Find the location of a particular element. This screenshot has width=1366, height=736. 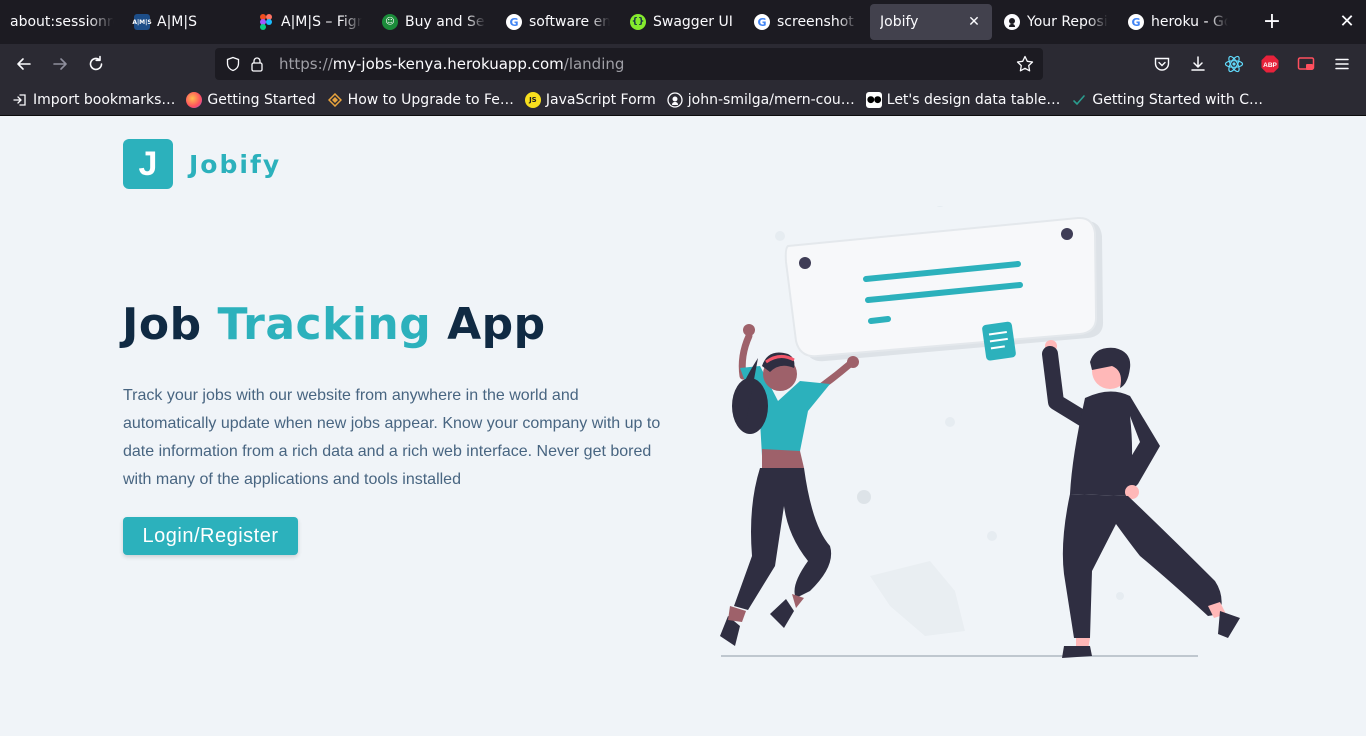

logo-mark: J is located at coordinates (148, 164).